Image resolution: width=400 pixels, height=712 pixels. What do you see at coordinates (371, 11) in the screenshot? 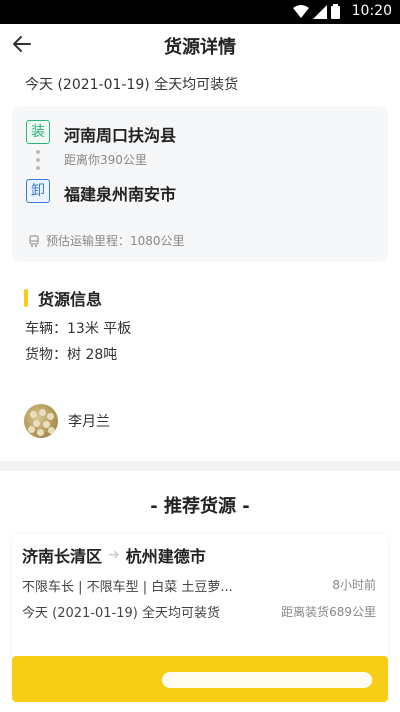
I see `status-time: 10:20` at bounding box center [371, 11].